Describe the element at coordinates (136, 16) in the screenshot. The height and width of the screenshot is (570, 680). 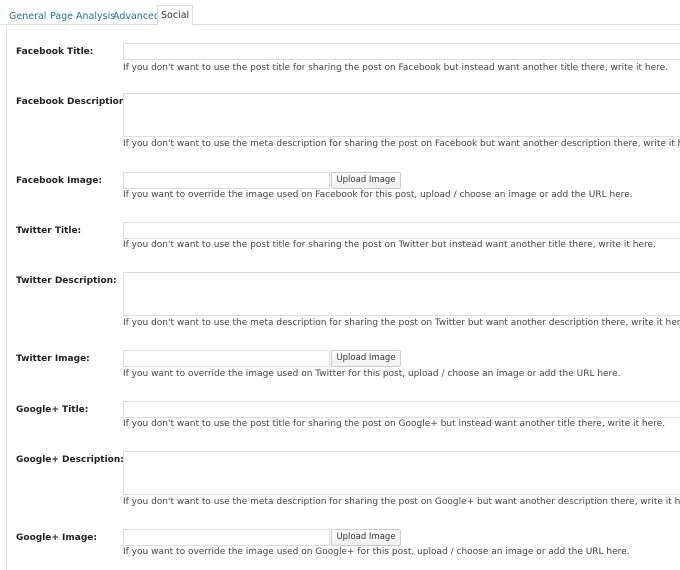
I see `tab-advanced: Advanced` at that location.